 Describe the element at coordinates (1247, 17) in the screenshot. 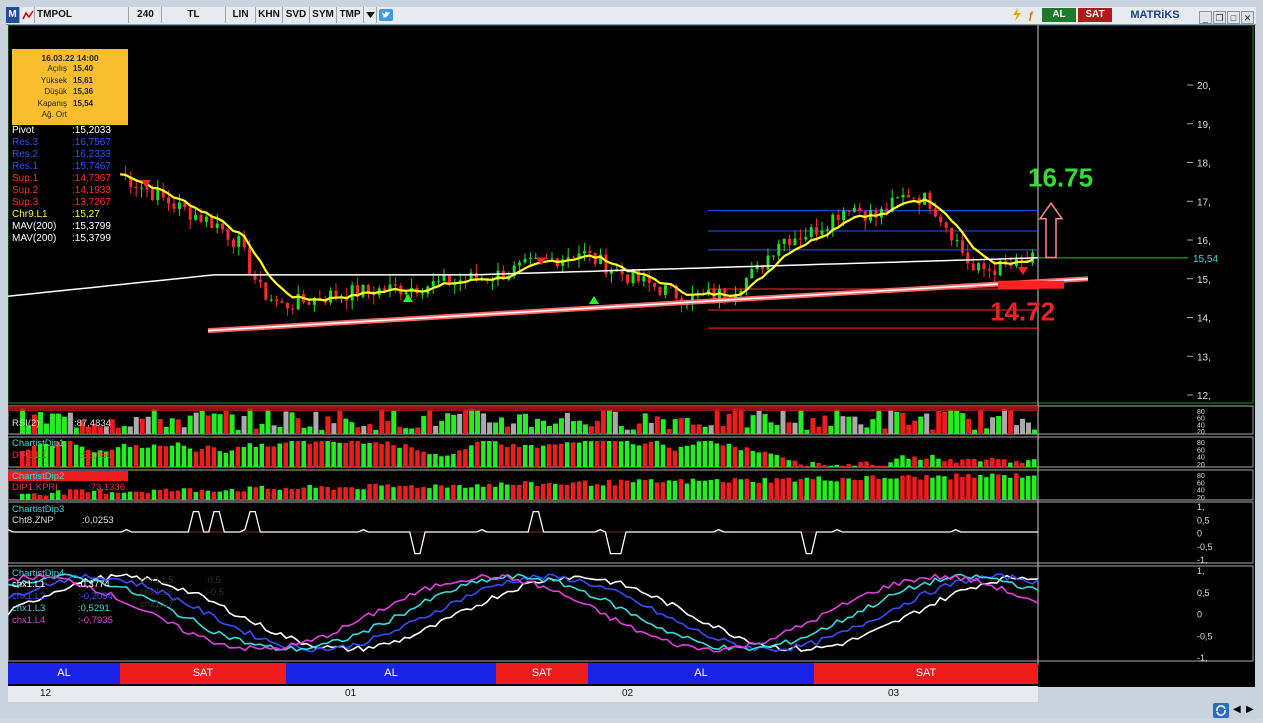

I see `close-icon: ✕` at that location.